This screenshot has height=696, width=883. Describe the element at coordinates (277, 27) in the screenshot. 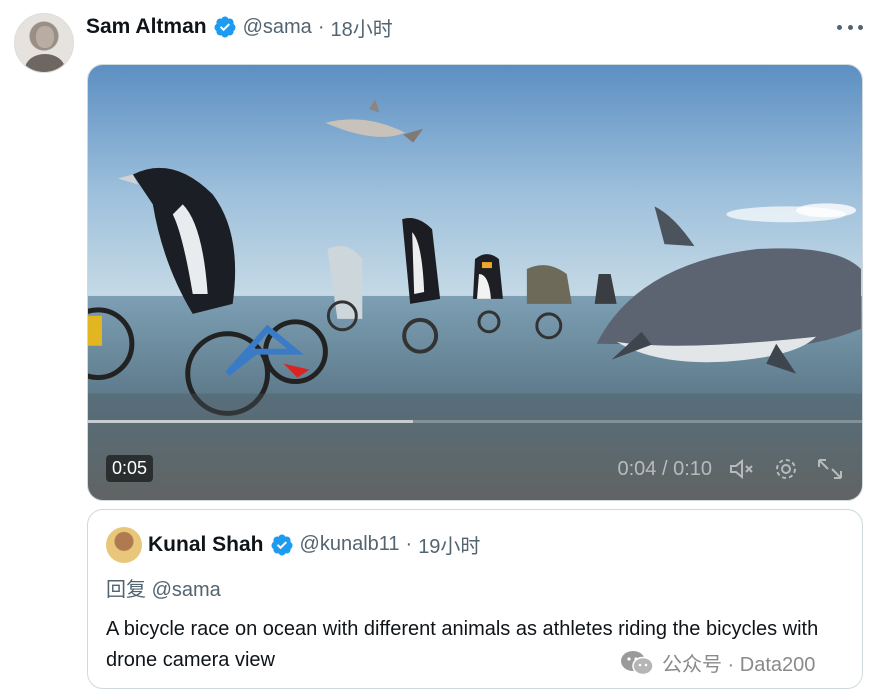

I see `author-handle: @sama` at that location.